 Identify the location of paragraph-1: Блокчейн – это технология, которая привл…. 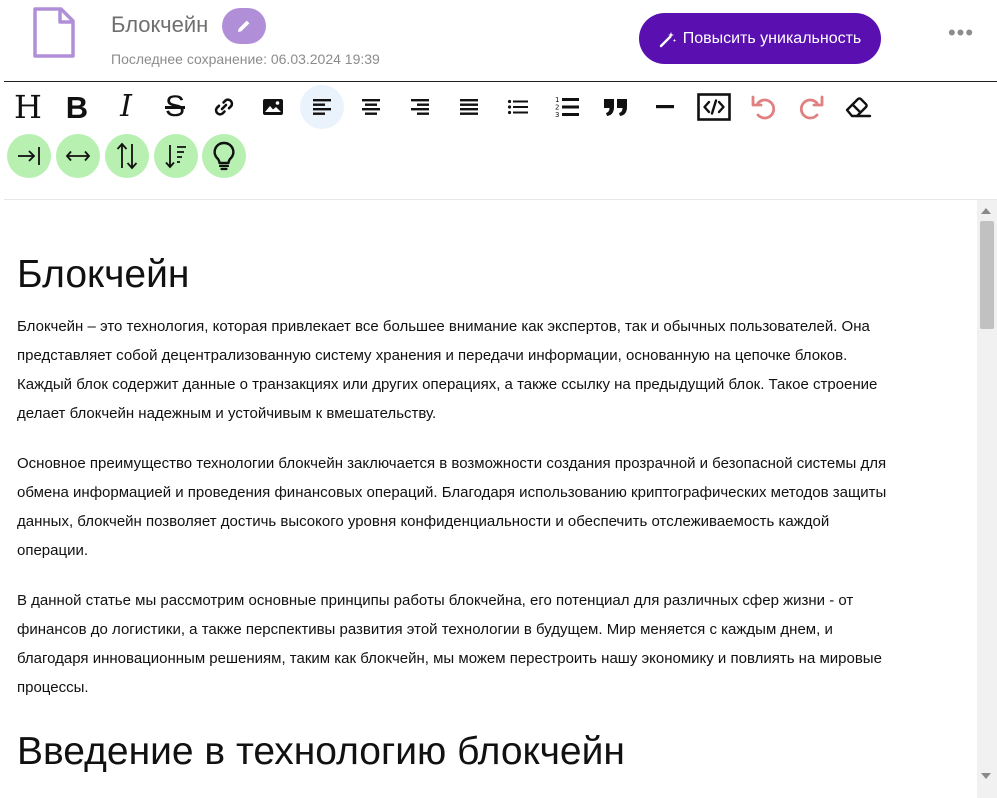
(492, 370).